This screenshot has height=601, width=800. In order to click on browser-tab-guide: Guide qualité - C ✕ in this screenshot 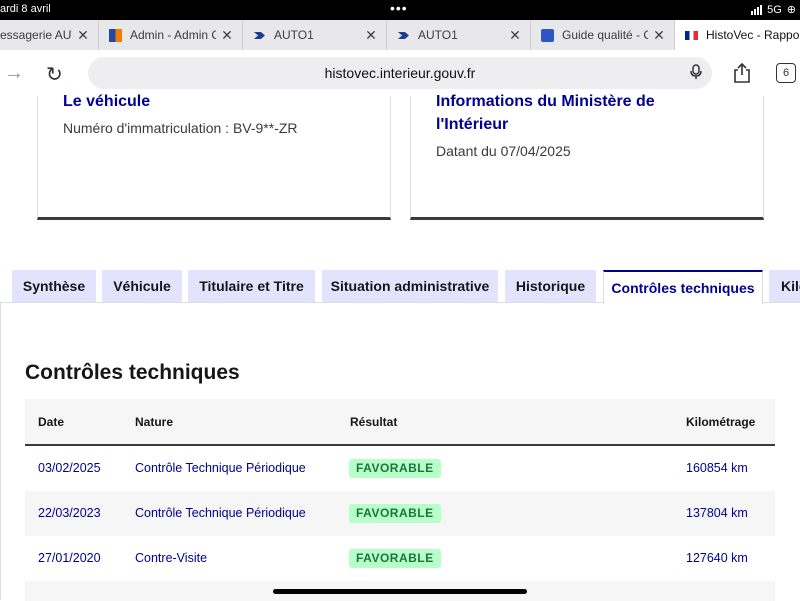, I will do `click(603, 35)`.